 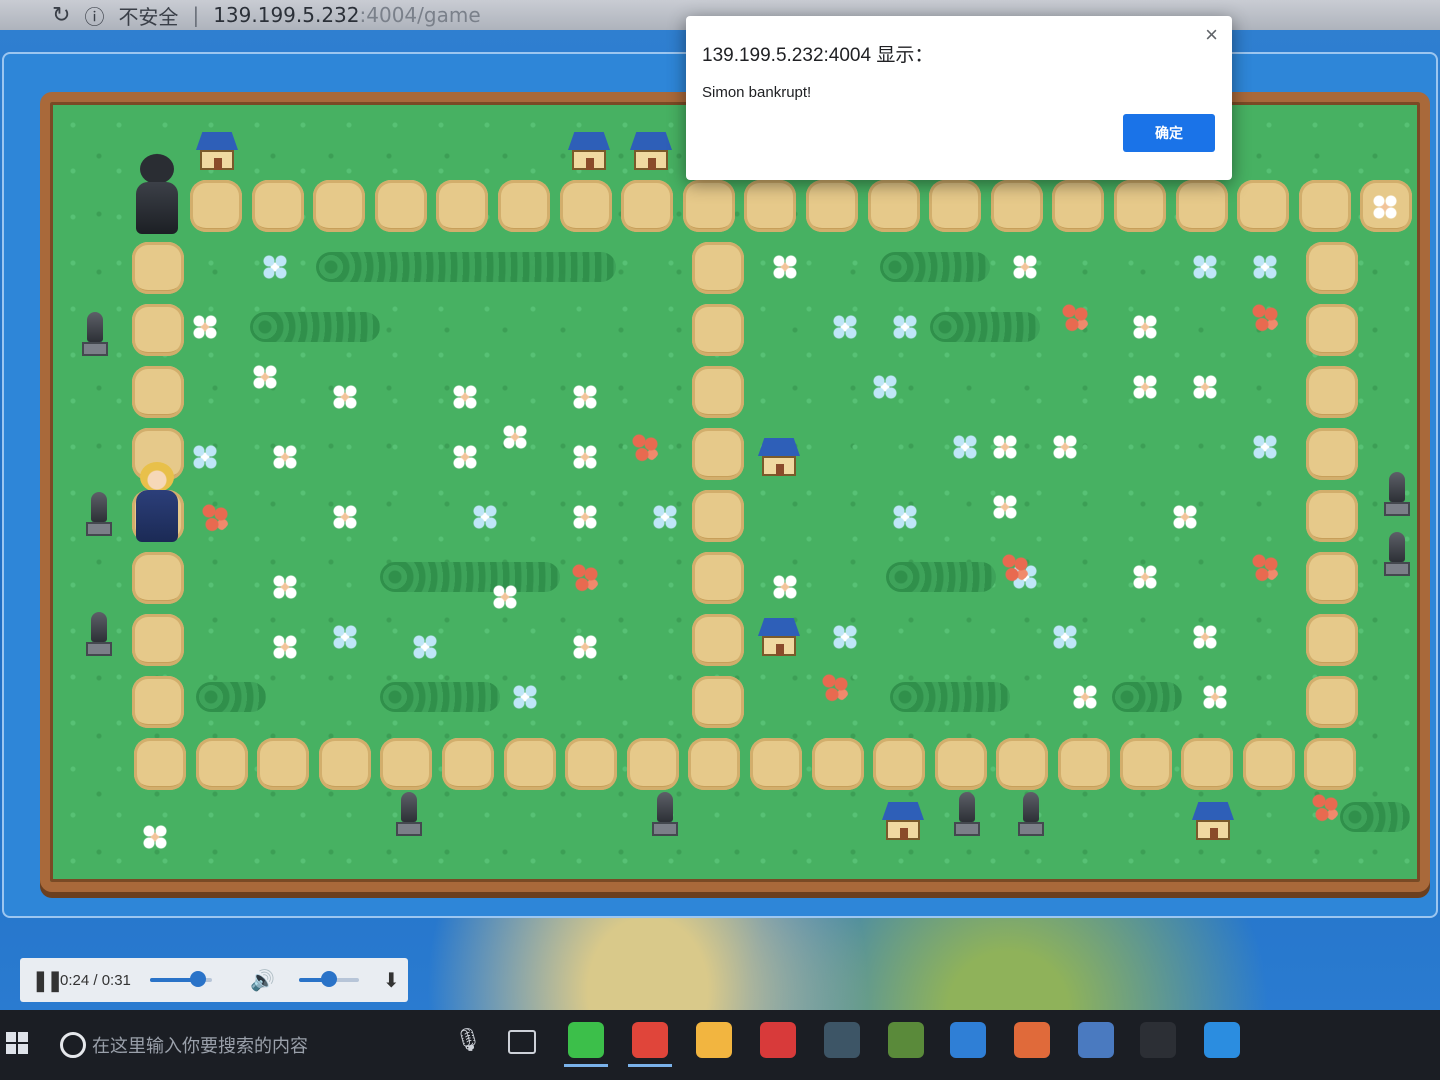 I want to click on photo-viewer-taskbar-icon, so click(x=906, y=1040).